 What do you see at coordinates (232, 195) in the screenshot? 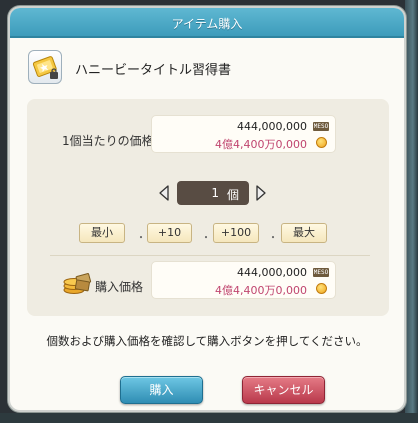
I see `quantity-unit: 個` at bounding box center [232, 195].